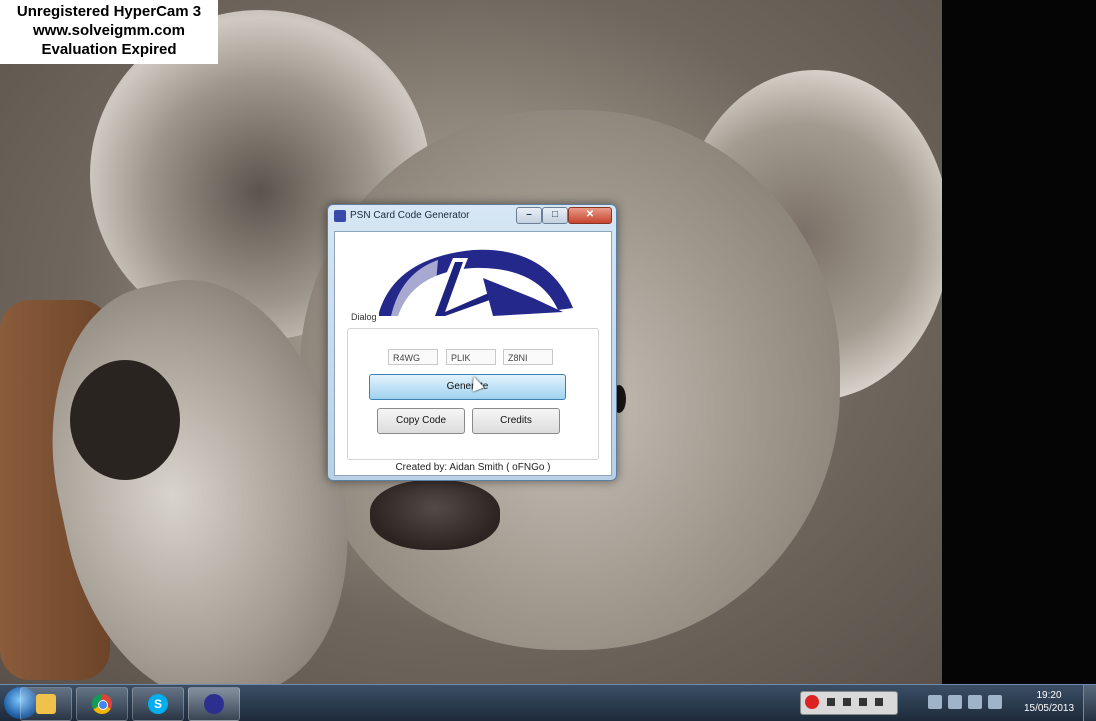  I want to click on volume-icon, so click(995, 702).